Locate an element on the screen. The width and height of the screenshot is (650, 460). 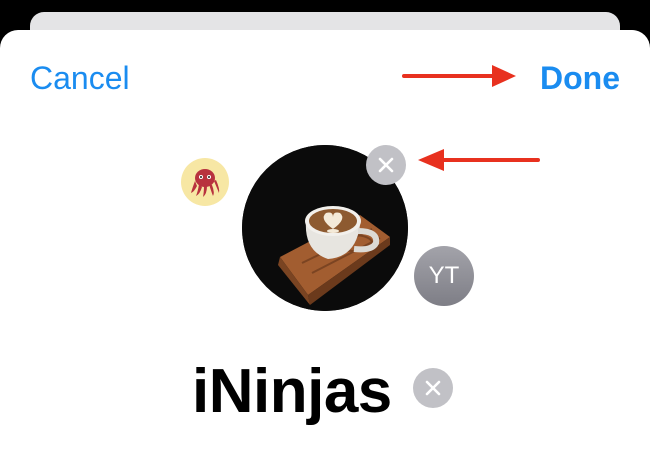
initials-label: YT is located at coordinates (444, 275).